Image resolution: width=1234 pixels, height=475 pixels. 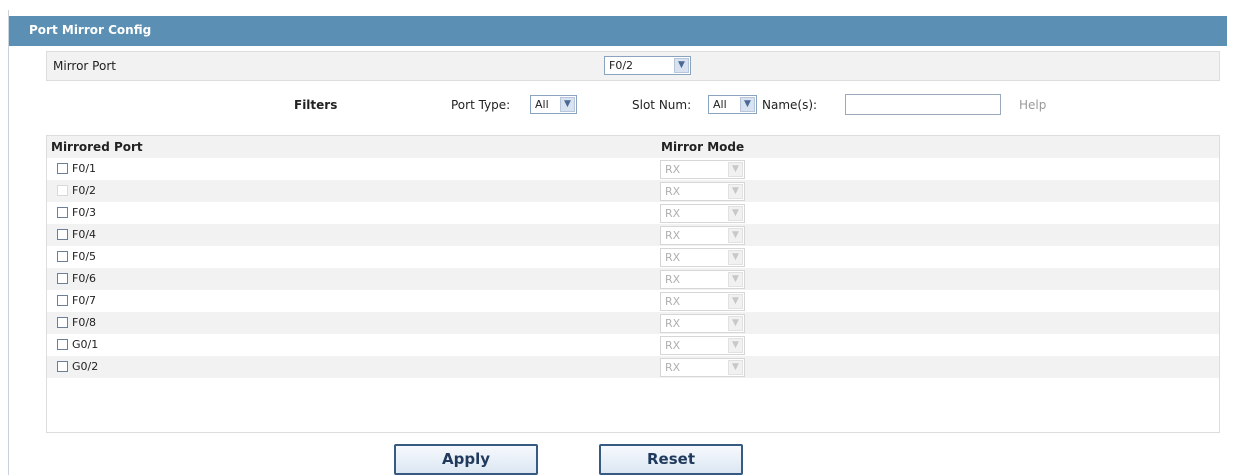 What do you see at coordinates (790, 105) in the screenshot?
I see `names-label: Name(s):` at bounding box center [790, 105].